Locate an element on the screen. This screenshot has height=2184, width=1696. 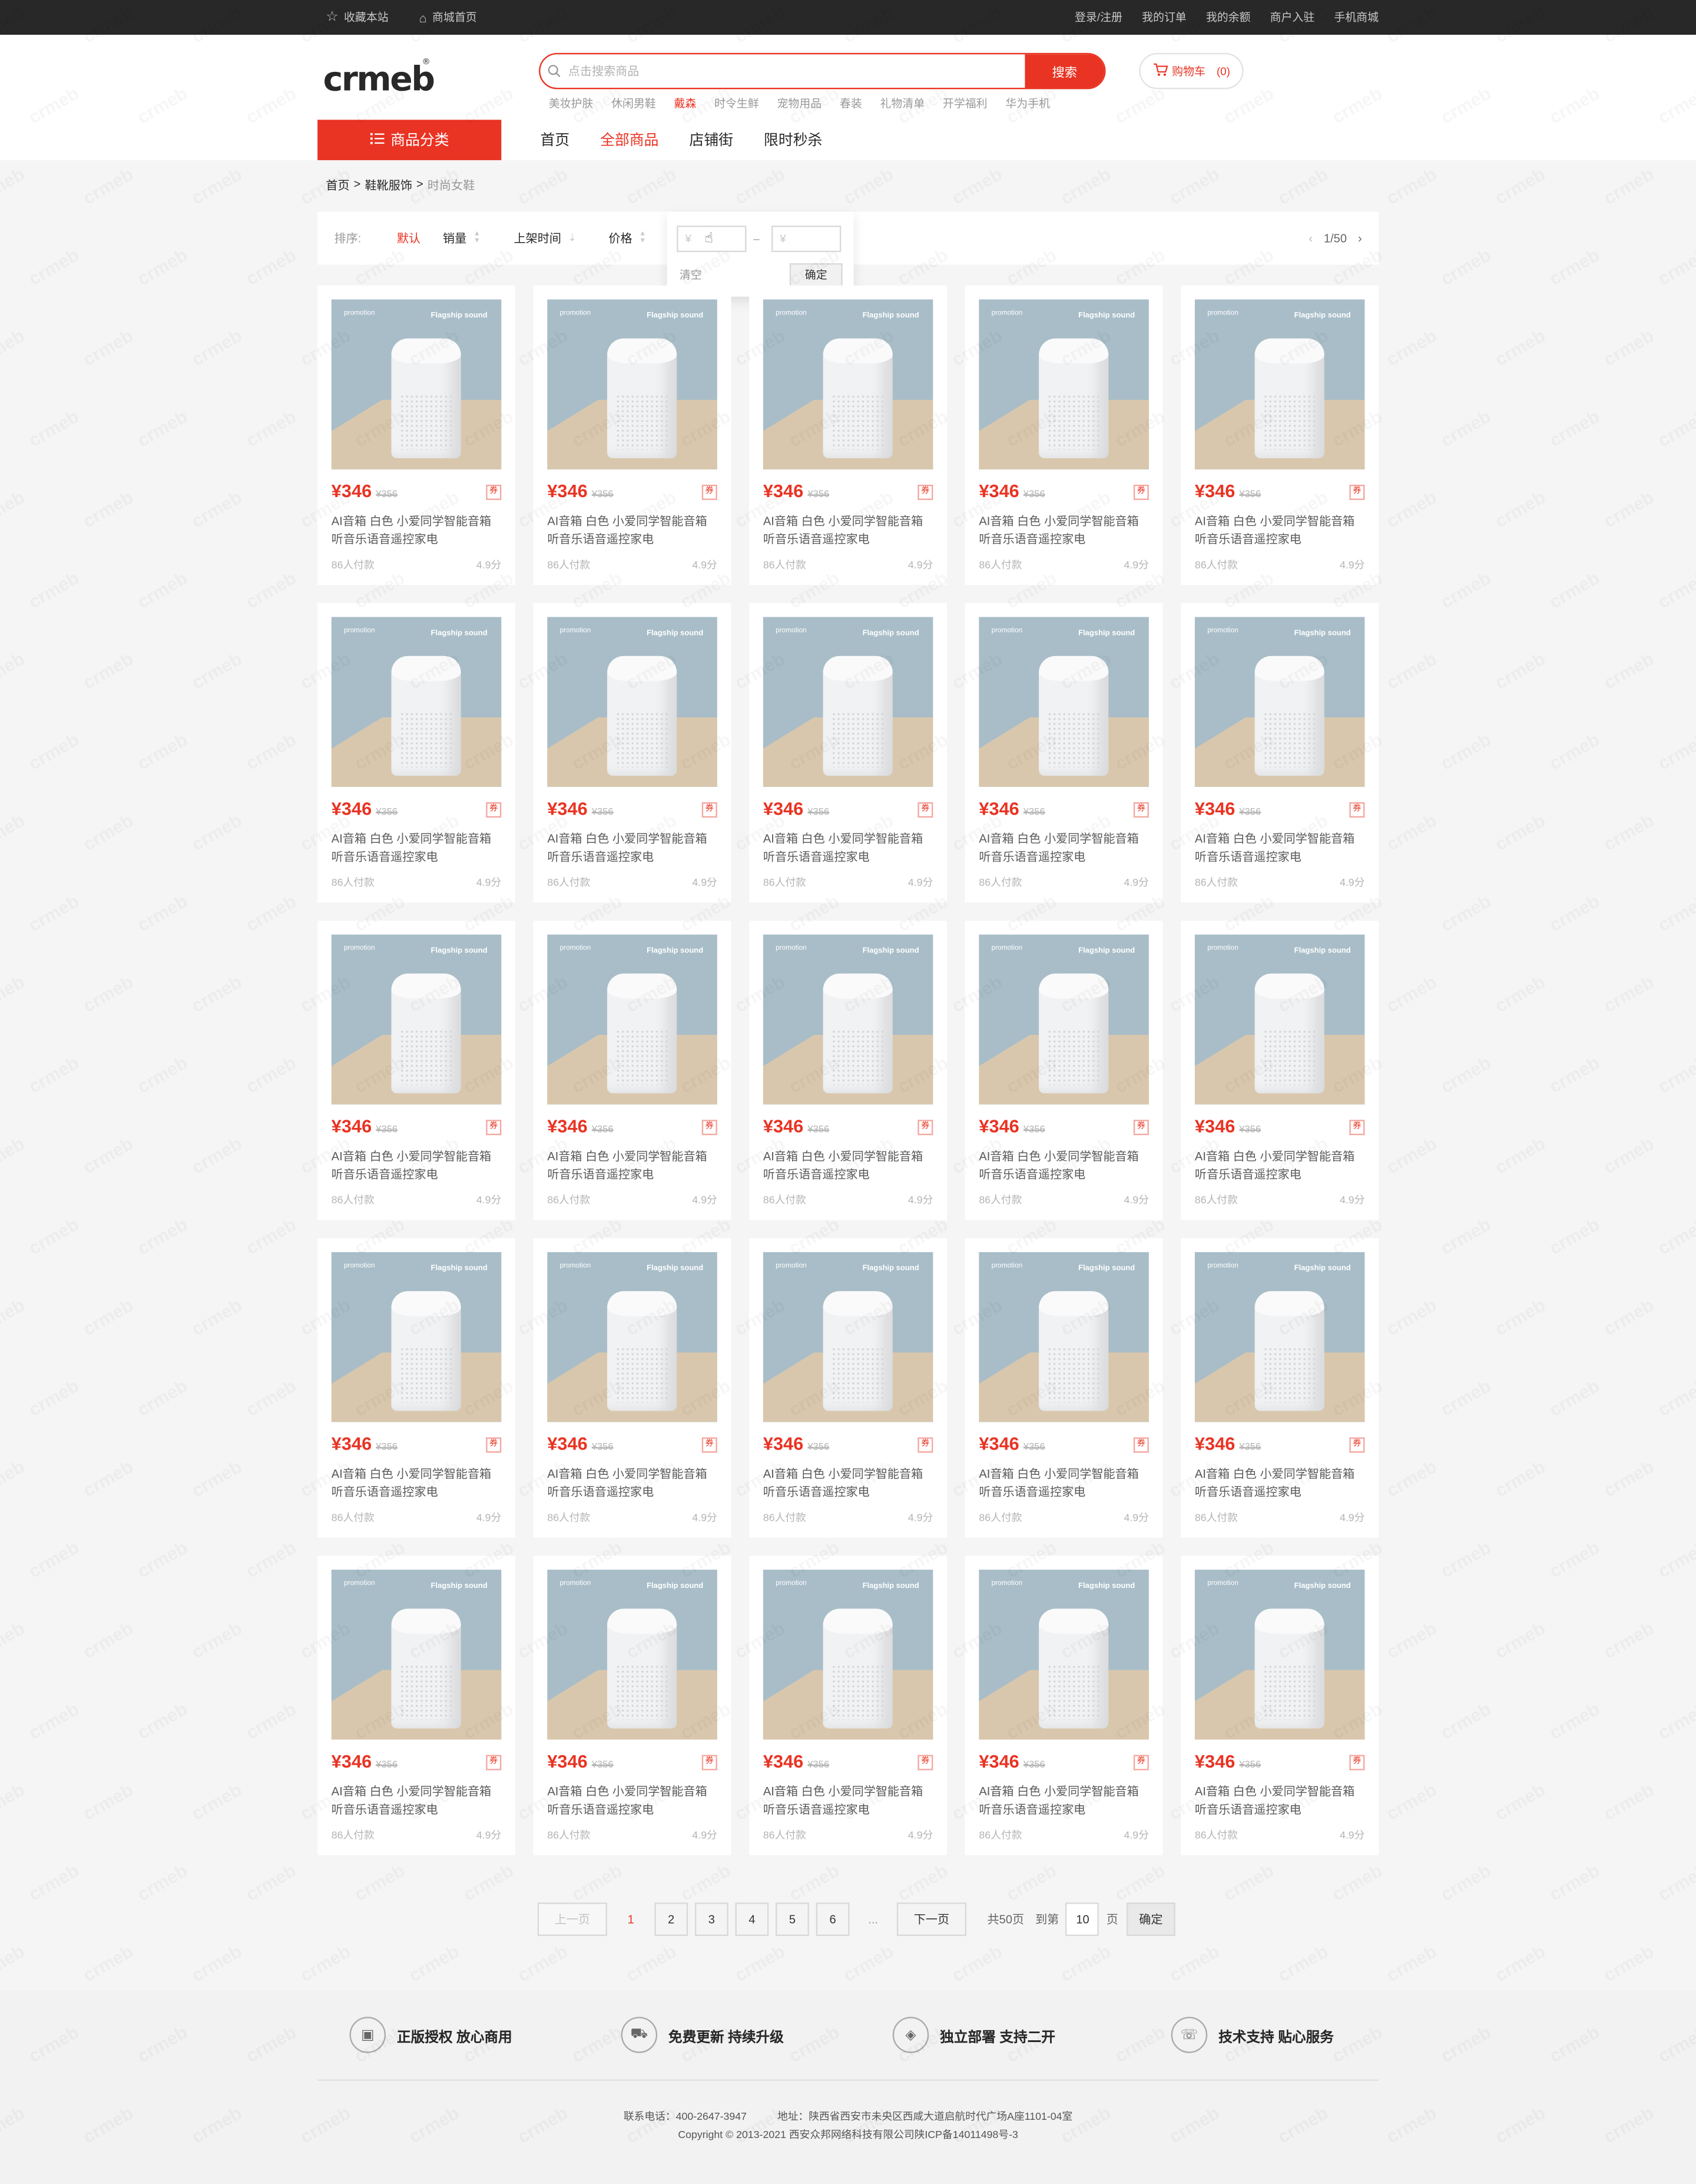
confirm-price-button: 确定 is located at coordinates (816, 276).